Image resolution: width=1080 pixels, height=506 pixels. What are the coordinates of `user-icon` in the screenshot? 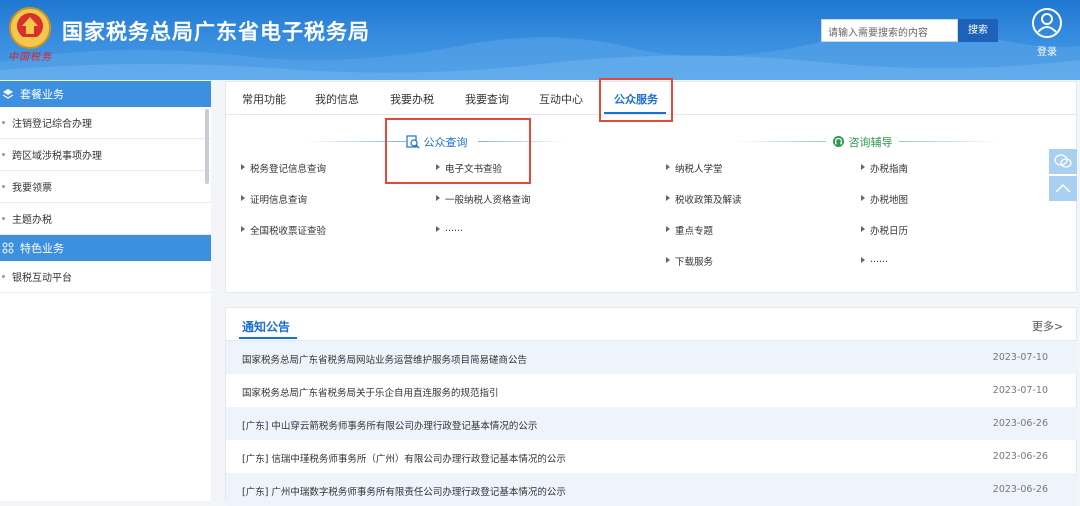 It's located at (1047, 23).